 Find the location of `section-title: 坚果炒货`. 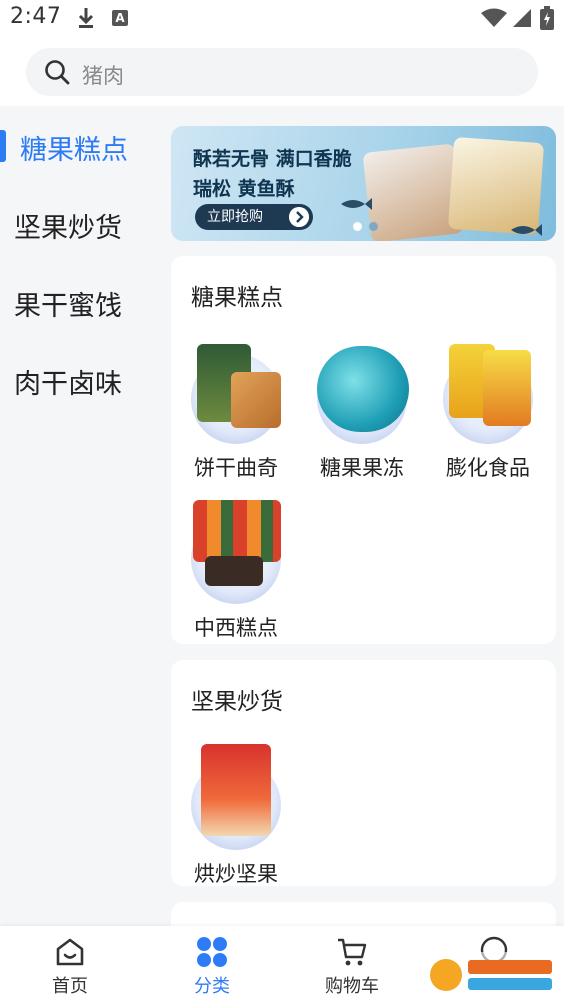

section-title: 坚果炒货 is located at coordinates (237, 702).